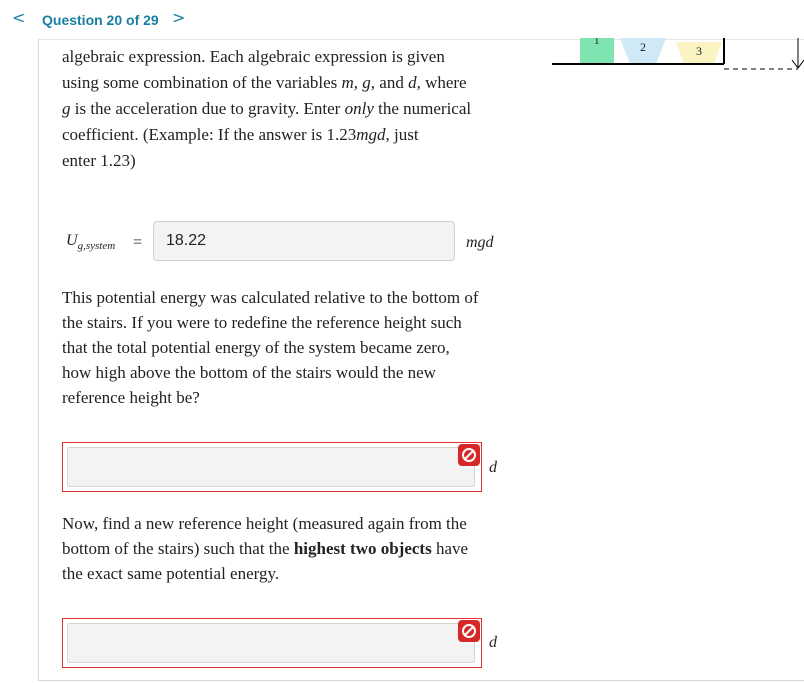  I want to click on equal-energy-input, so click(271, 643).